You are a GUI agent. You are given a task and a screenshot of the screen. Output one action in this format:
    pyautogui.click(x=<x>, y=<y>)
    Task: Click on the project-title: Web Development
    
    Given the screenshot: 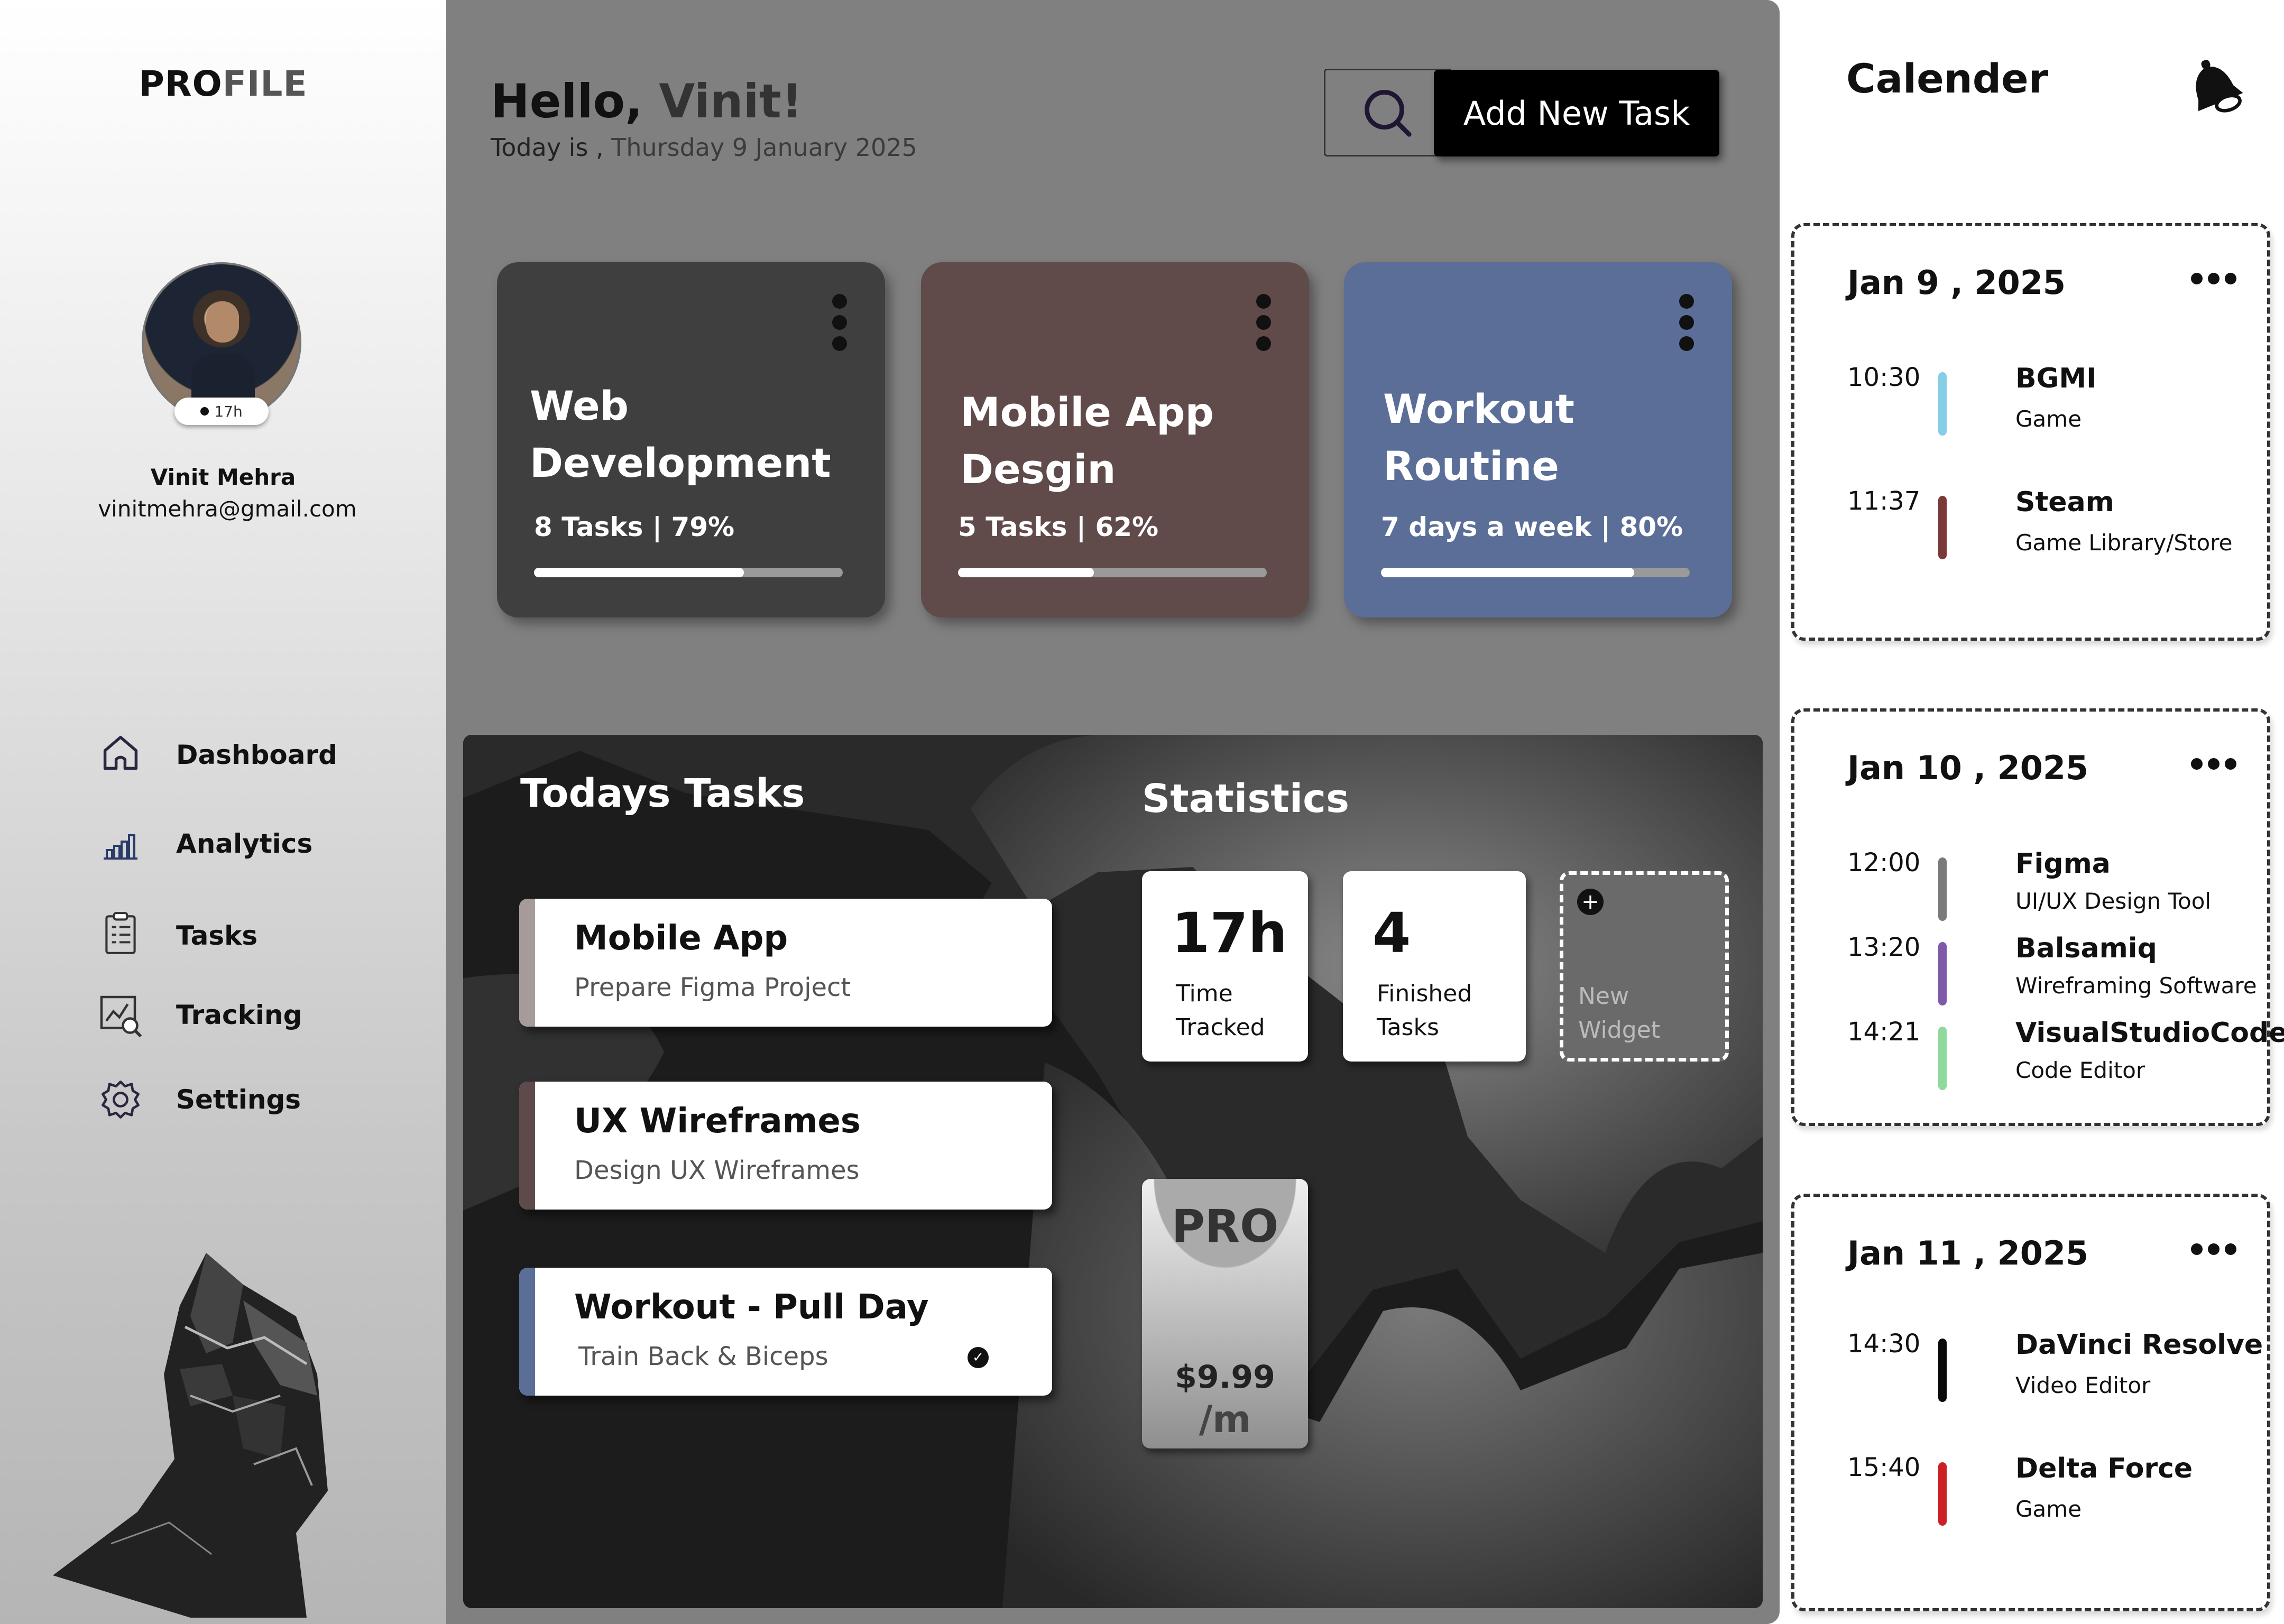 What is the action you would take?
    pyautogui.click(x=680, y=434)
    